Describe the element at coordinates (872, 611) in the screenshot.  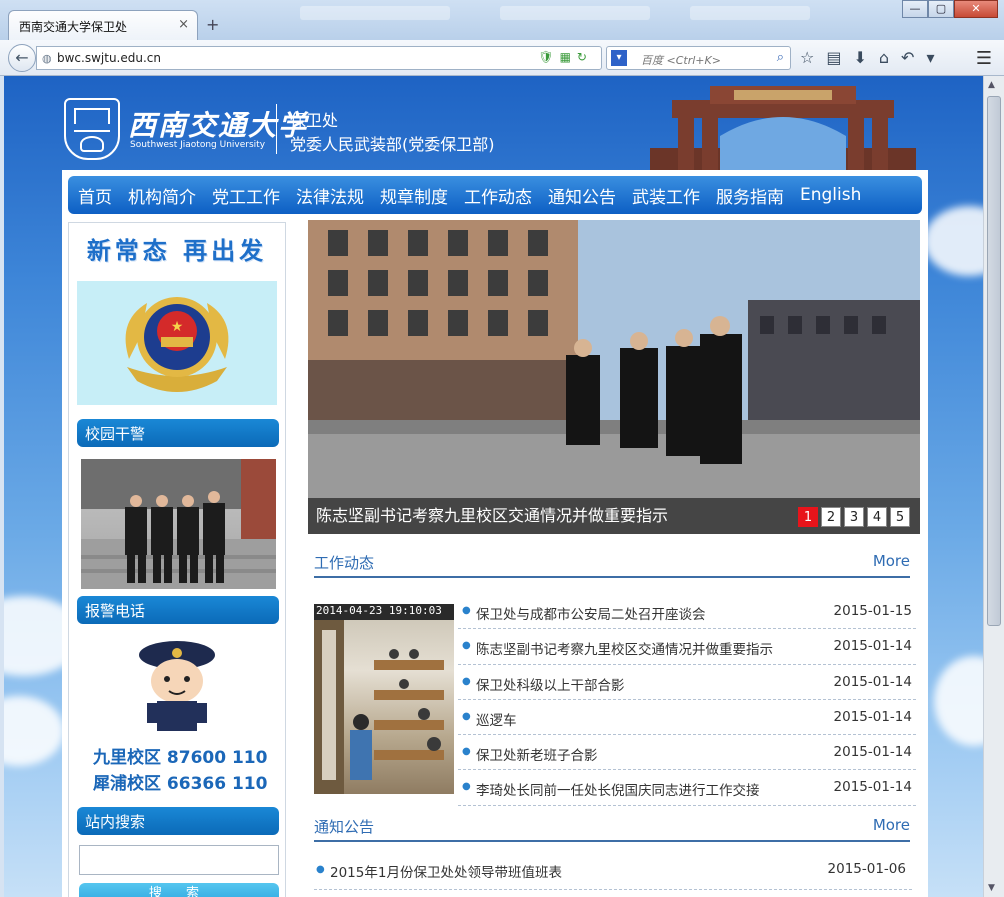
I see `news-date: 2015-01-15` at that location.